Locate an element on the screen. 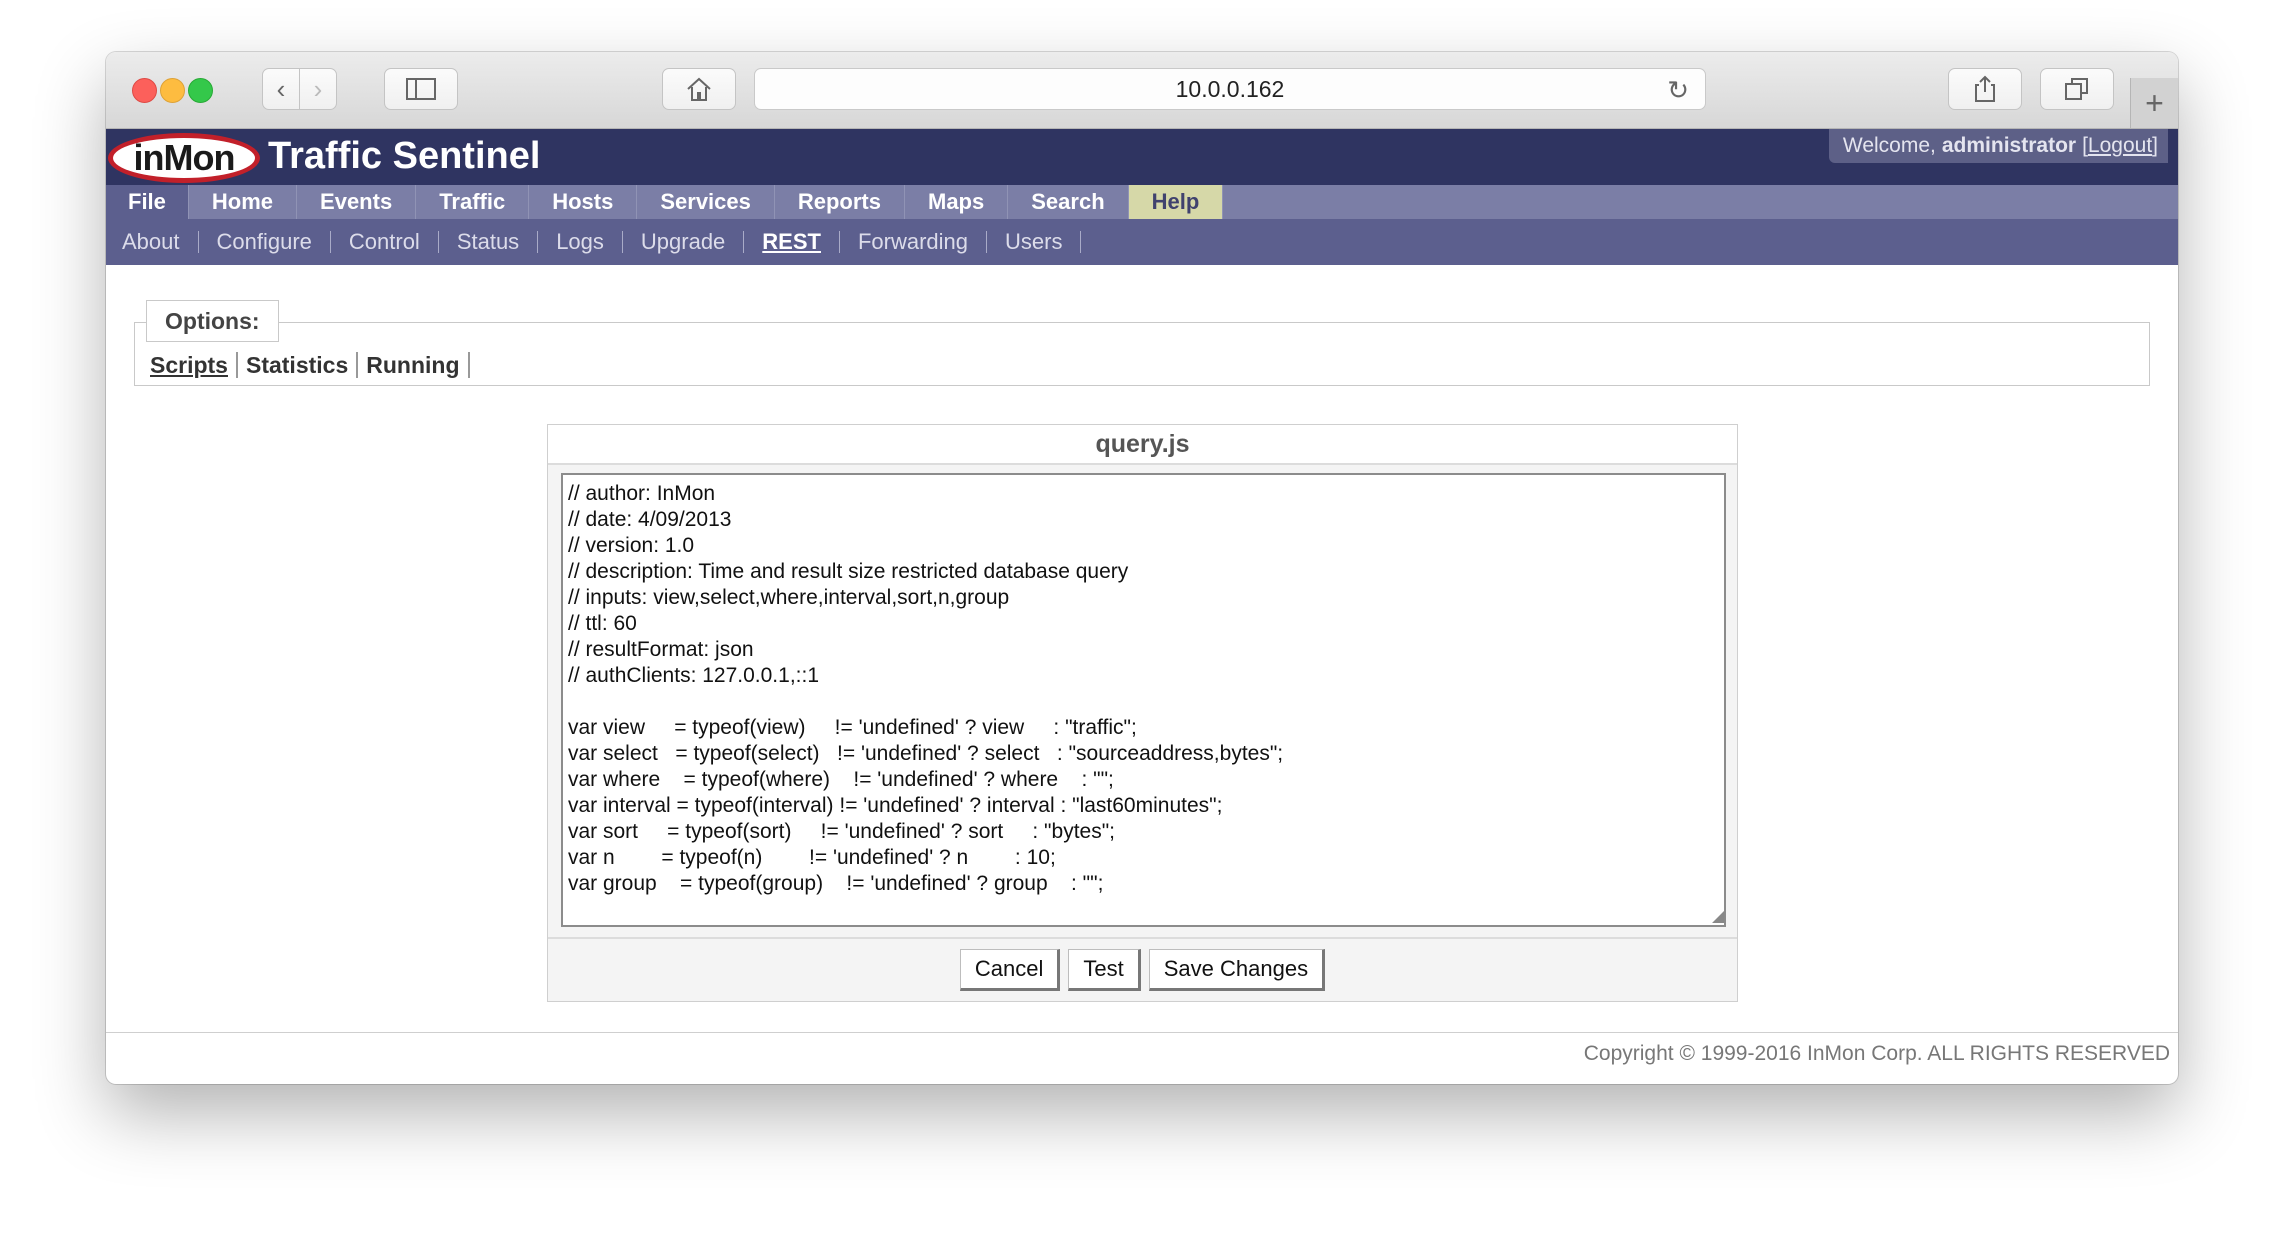 This screenshot has width=2283, height=1233. option-running: Running is located at coordinates (414, 365).